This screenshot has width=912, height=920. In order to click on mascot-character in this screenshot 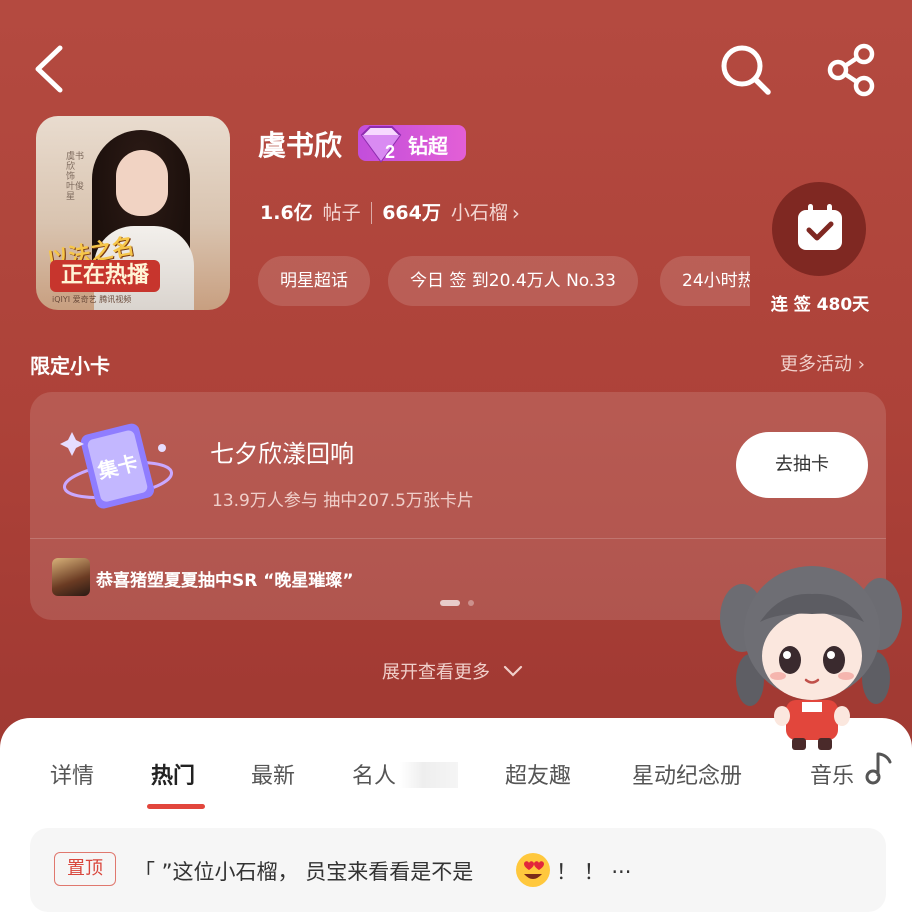, I will do `click(811, 652)`.